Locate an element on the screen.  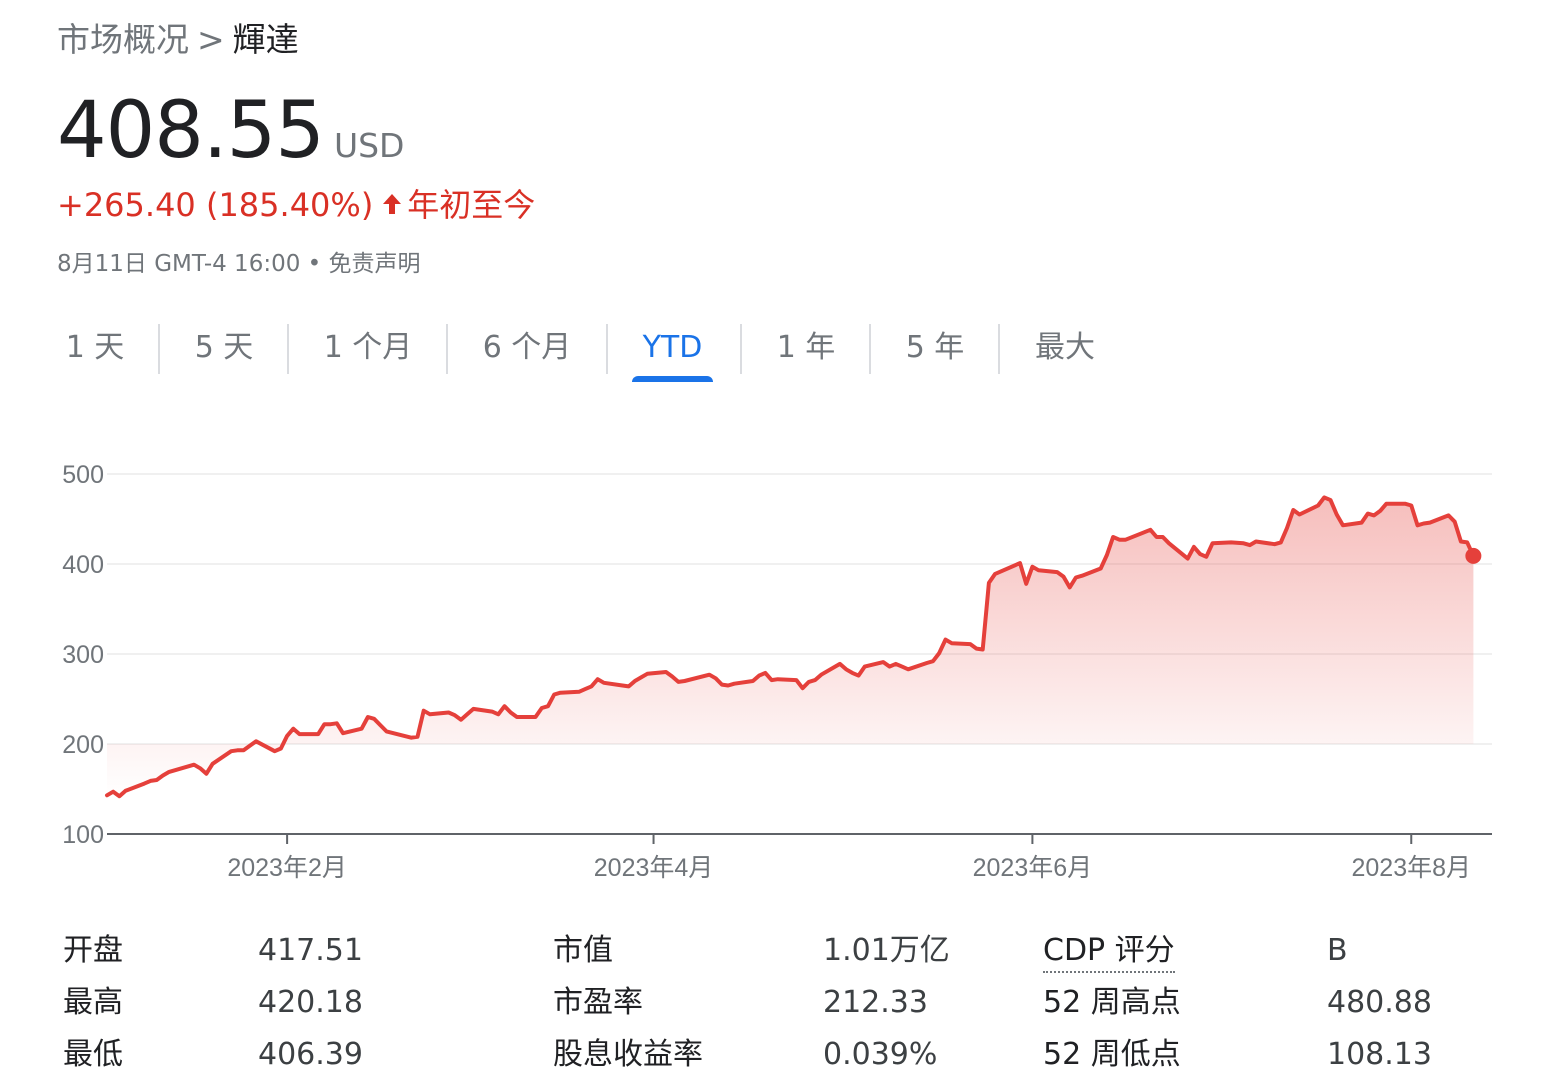
breadcrumb-parent-link: 市场概况 is located at coordinates (123, 39).